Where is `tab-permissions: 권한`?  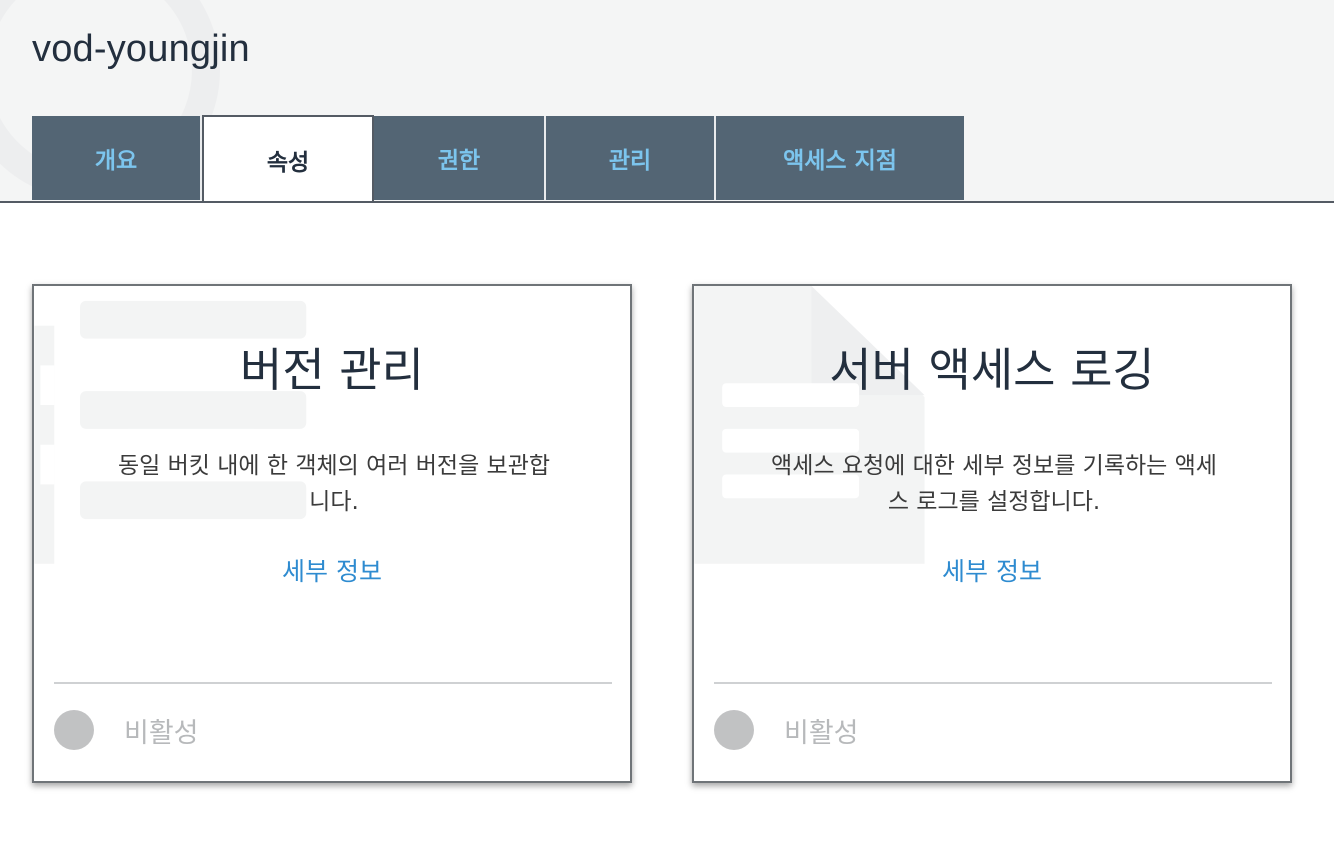 tab-permissions: 권한 is located at coordinates (460, 158).